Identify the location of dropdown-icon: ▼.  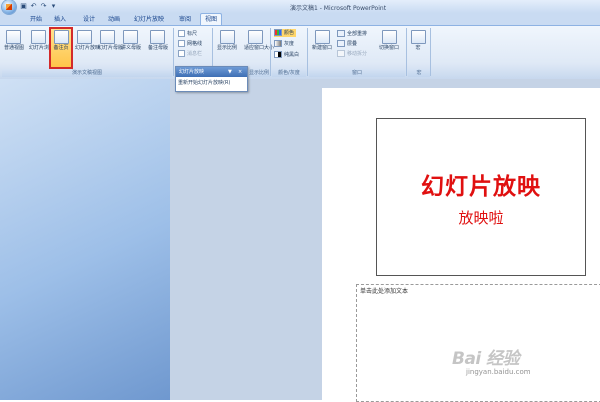
(230, 72).